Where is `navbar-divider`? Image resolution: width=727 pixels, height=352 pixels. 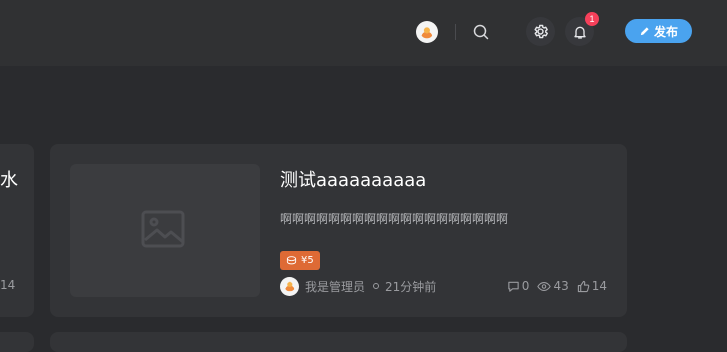 navbar-divider is located at coordinates (455, 32).